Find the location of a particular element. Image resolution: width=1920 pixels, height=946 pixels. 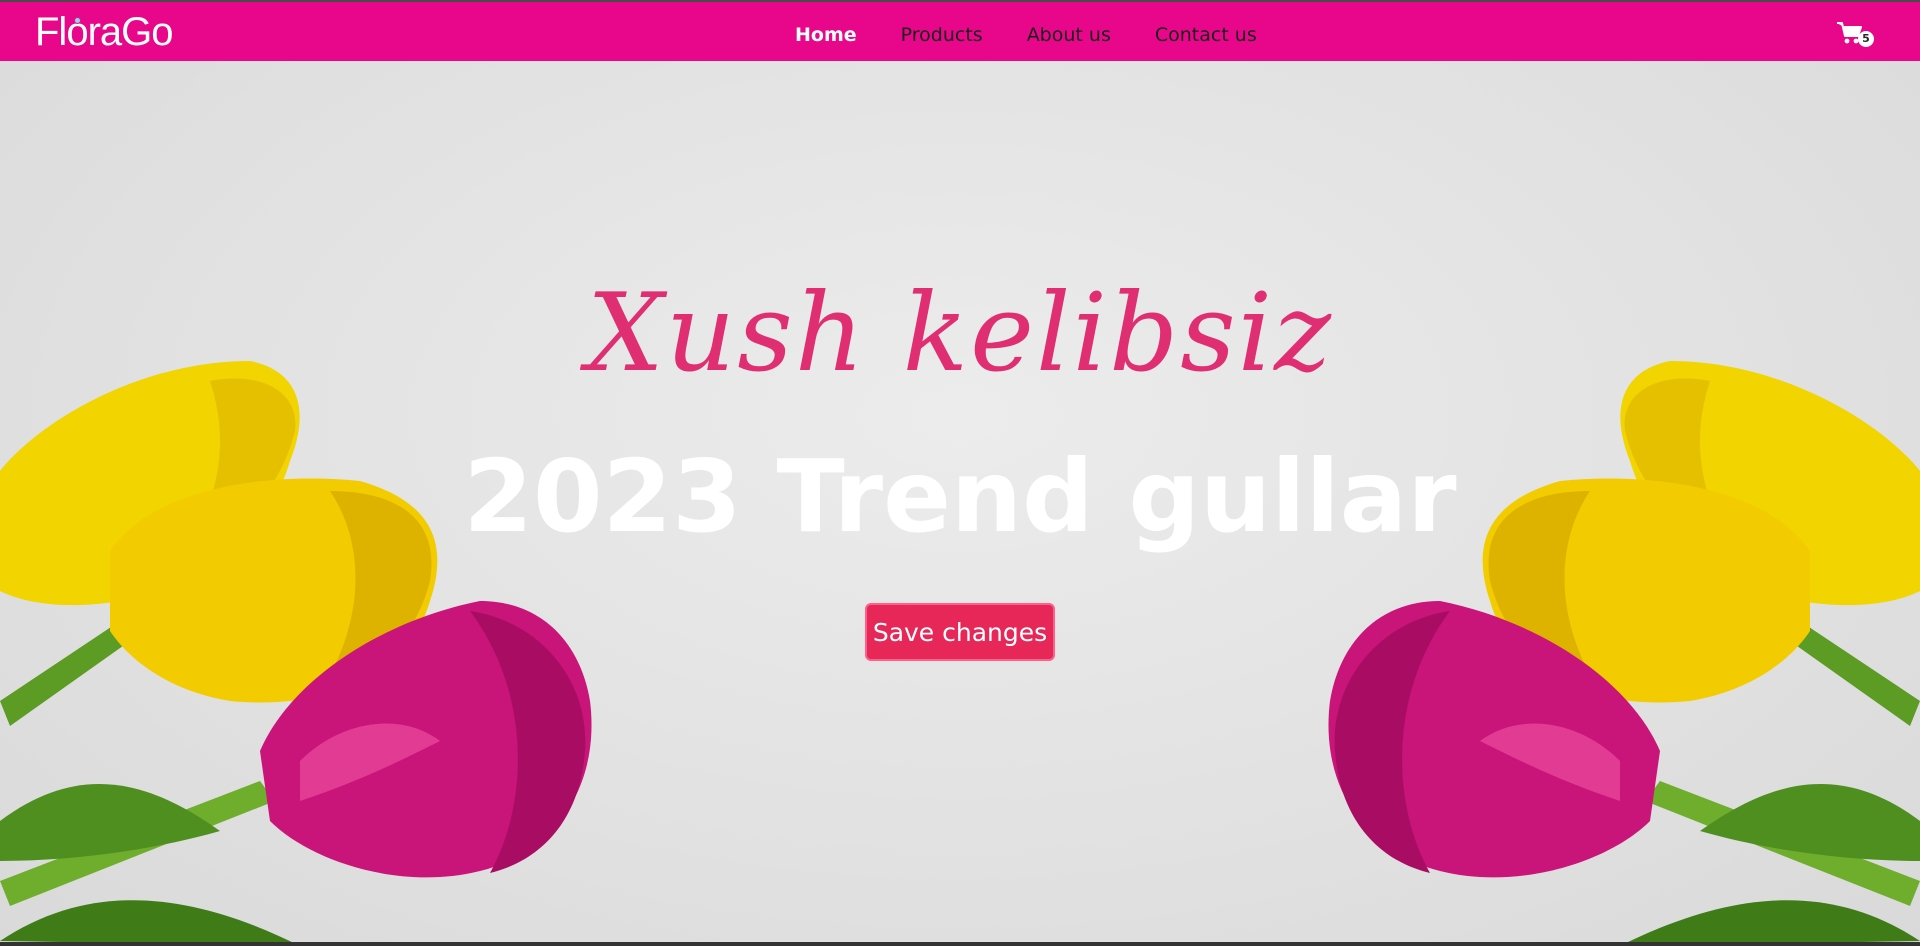

welcome-script-title: Xush kelibsiz is located at coordinates (960, 333).